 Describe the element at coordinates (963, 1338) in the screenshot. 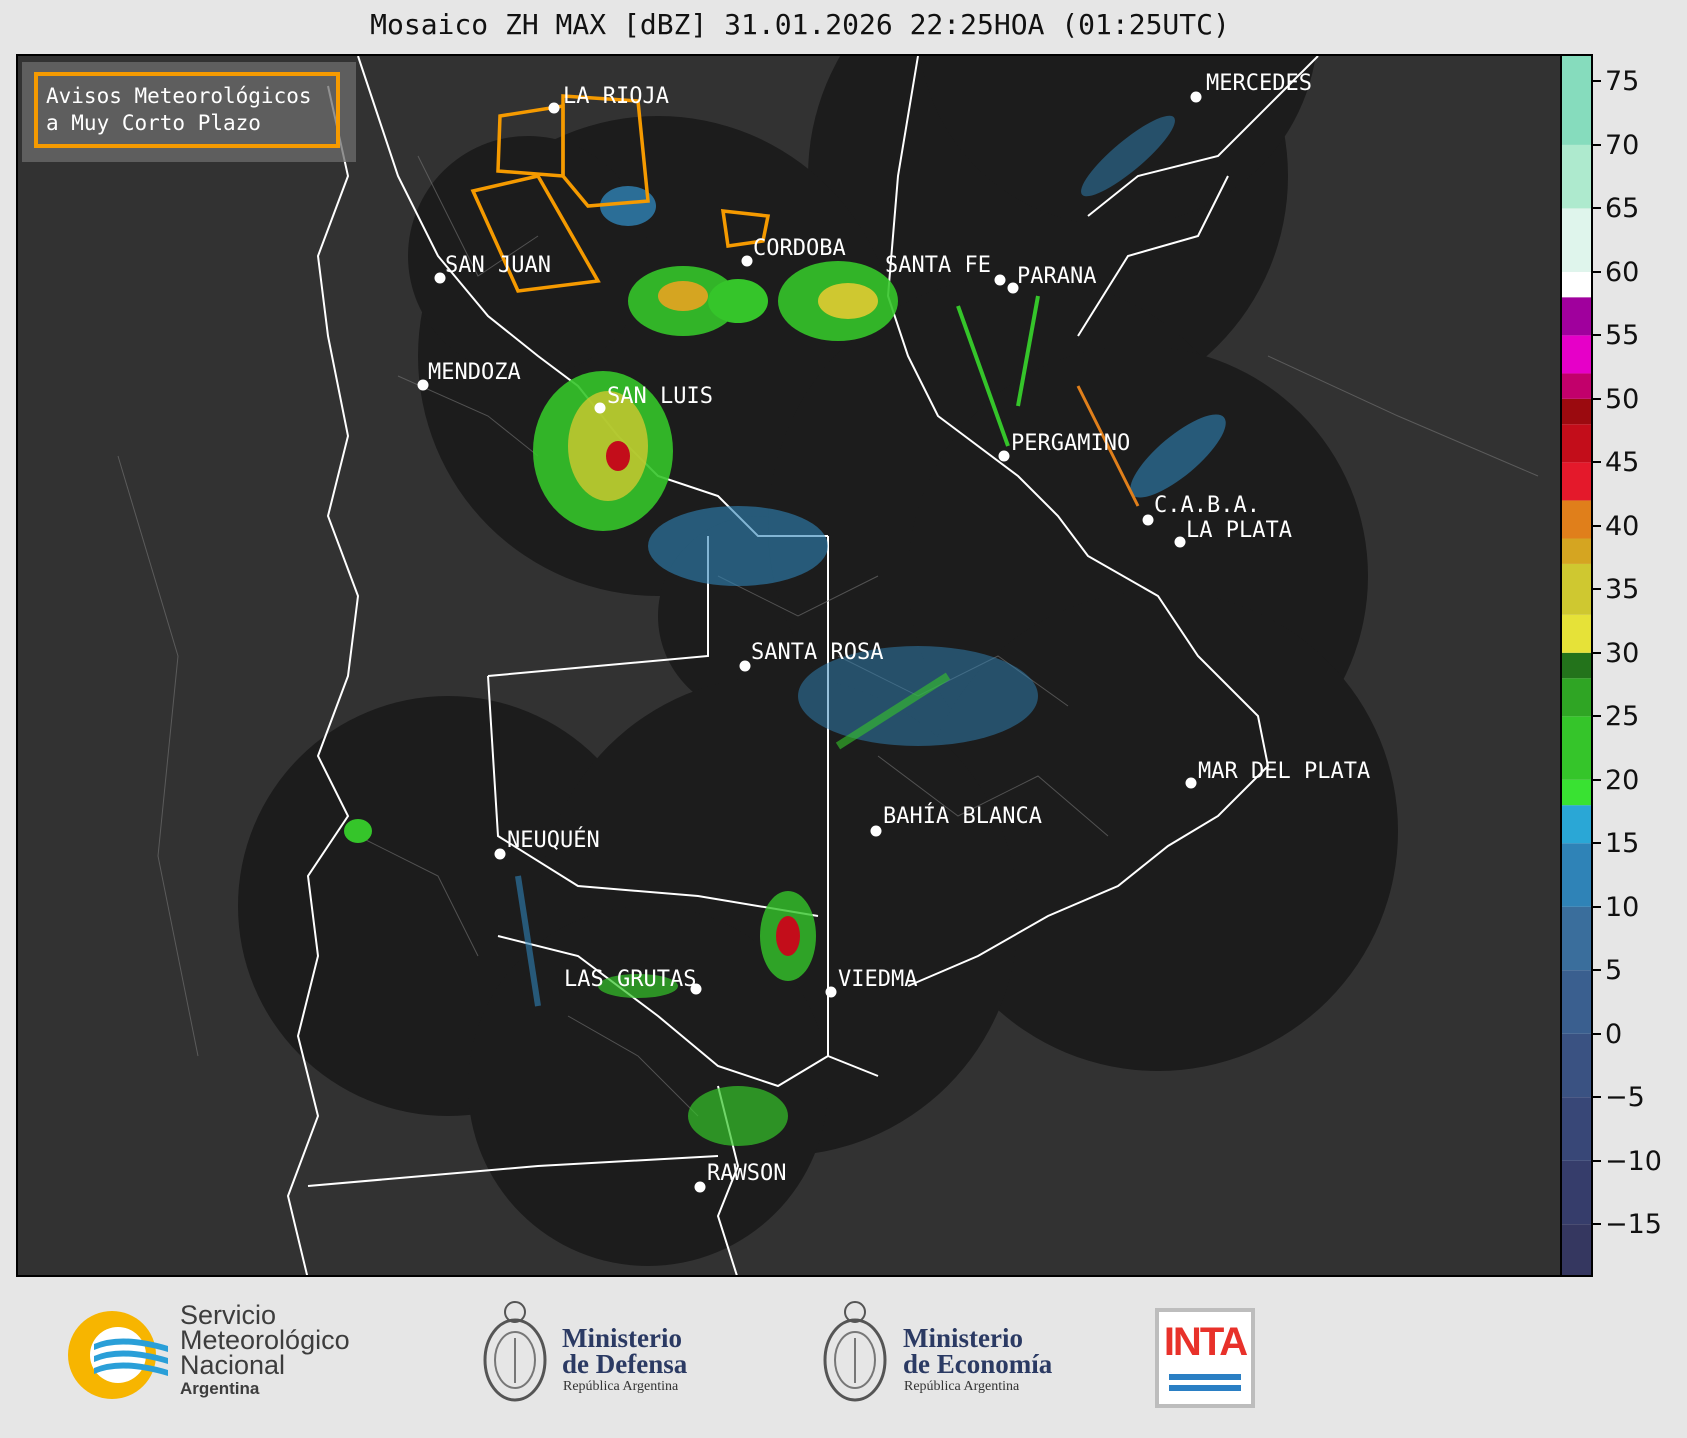

I see `economia-line1: Ministerio` at that location.